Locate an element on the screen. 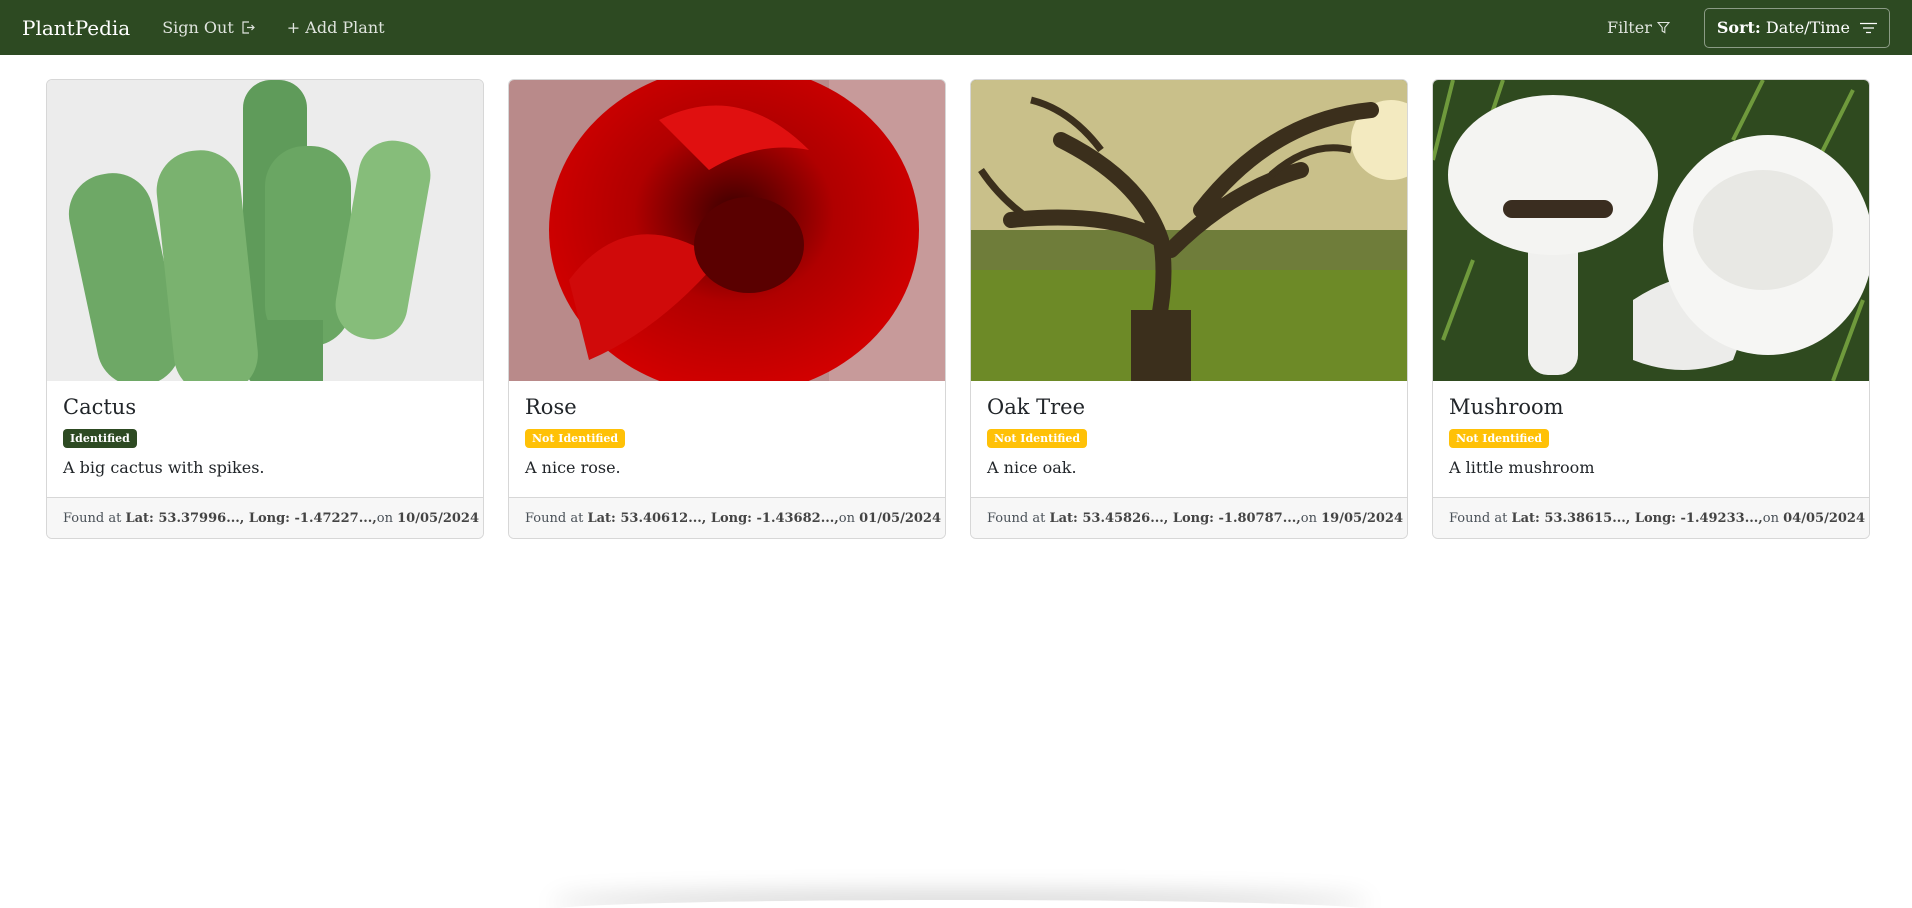 This screenshot has width=1912, height=908. card-description: A big cactus with spikes. is located at coordinates (164, 467).